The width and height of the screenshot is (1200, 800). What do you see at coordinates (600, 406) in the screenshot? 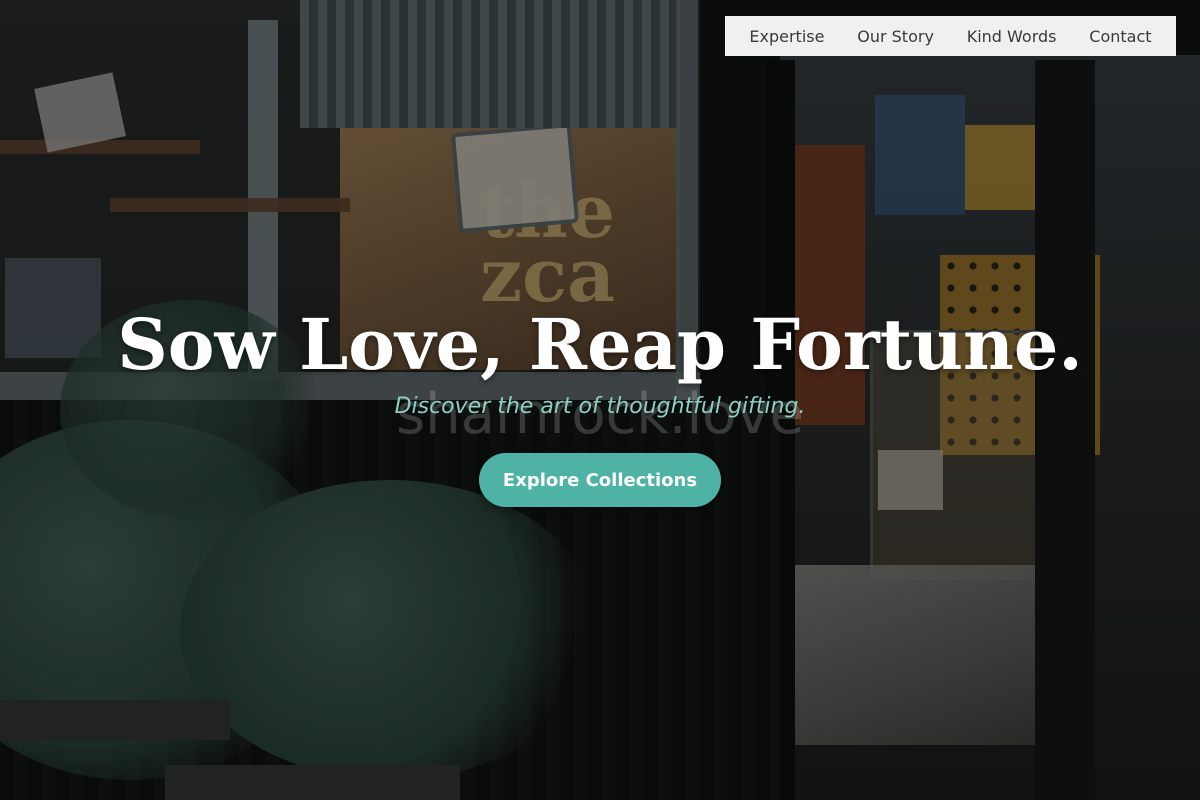
I see `hero-subtitle: Discover the art of thoughtful gifting.` at bounding box center [600, 406].